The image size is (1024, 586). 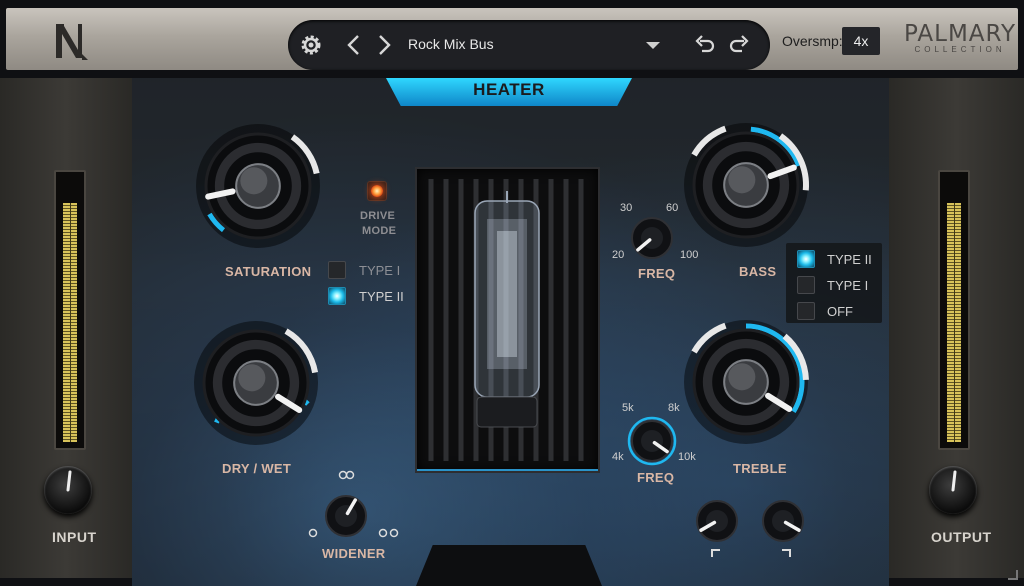 I want to click on next-preset-icon, so click(x=384, y=45).